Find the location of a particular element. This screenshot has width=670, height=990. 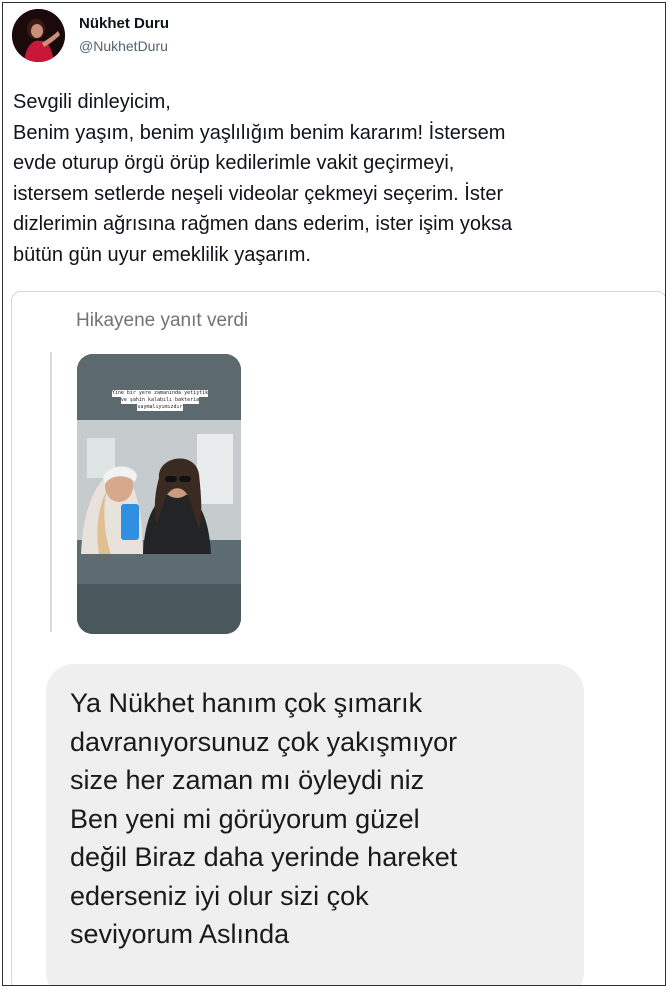

message-line: seviyorum Aslında is located at coordinates (180, 934).